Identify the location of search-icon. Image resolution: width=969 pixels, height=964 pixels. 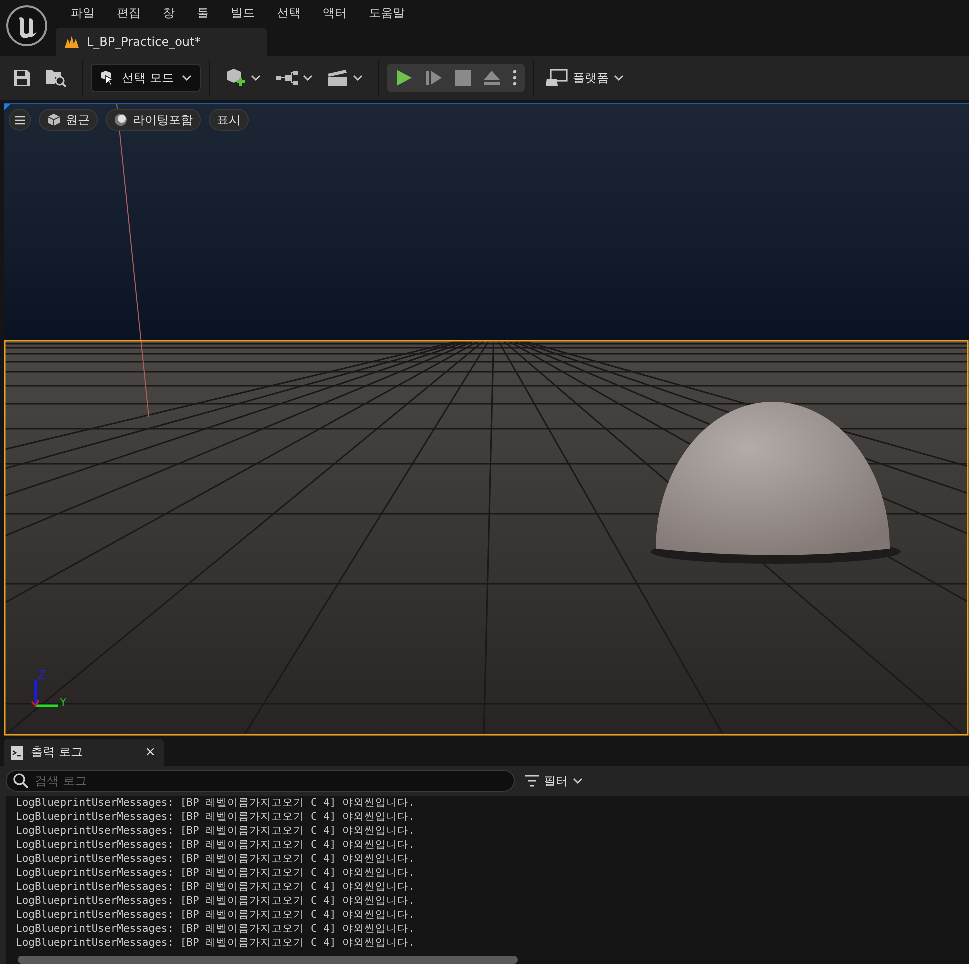
(21, 781).